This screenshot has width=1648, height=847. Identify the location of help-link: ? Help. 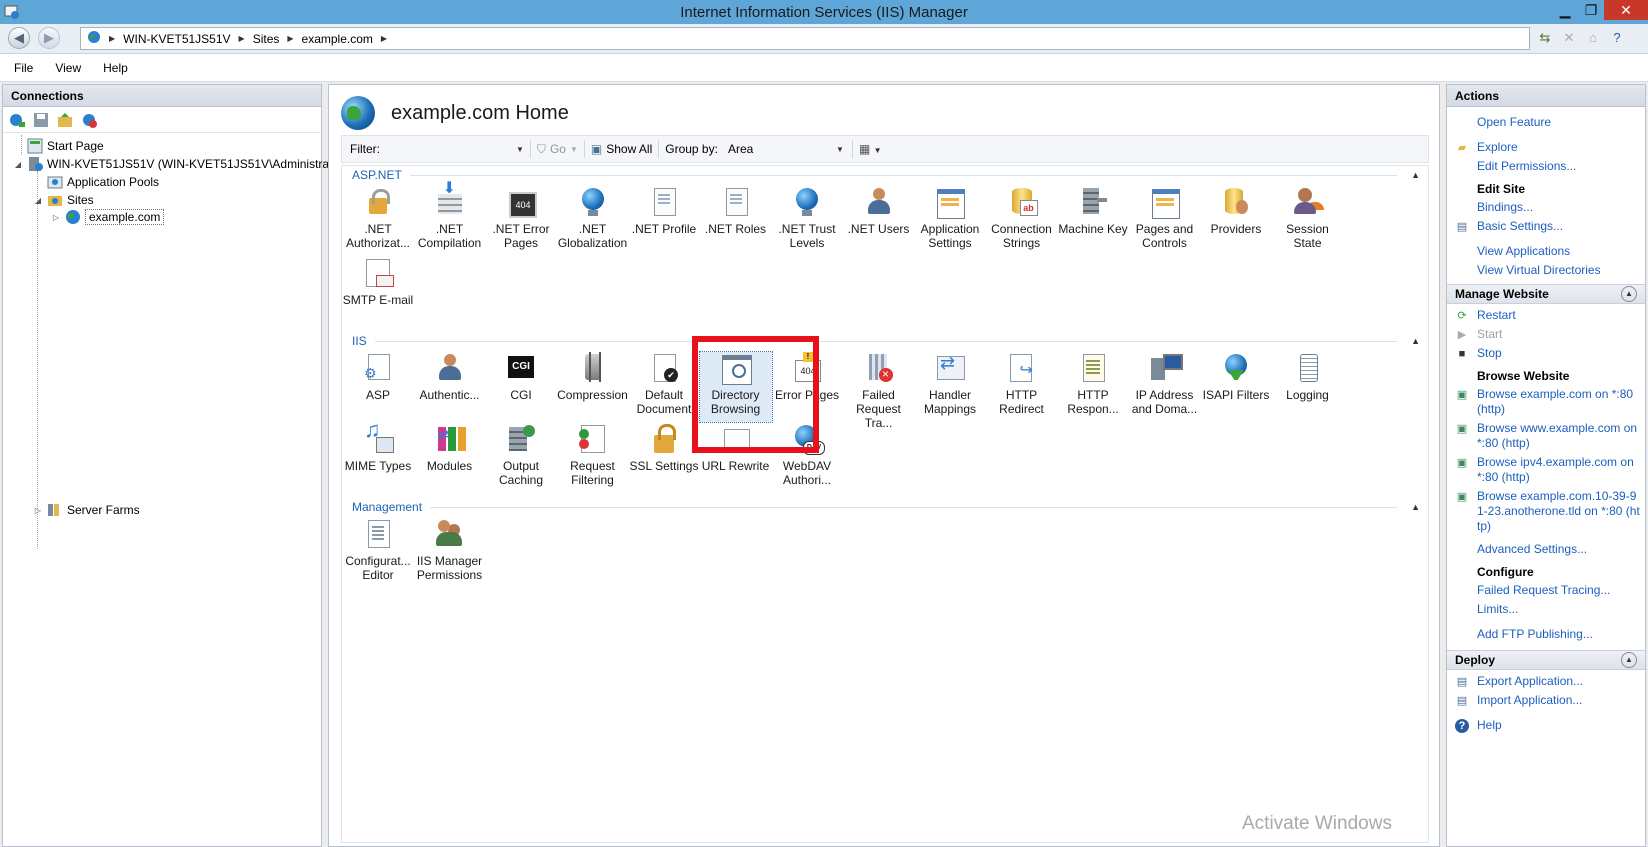
(1546, 725).